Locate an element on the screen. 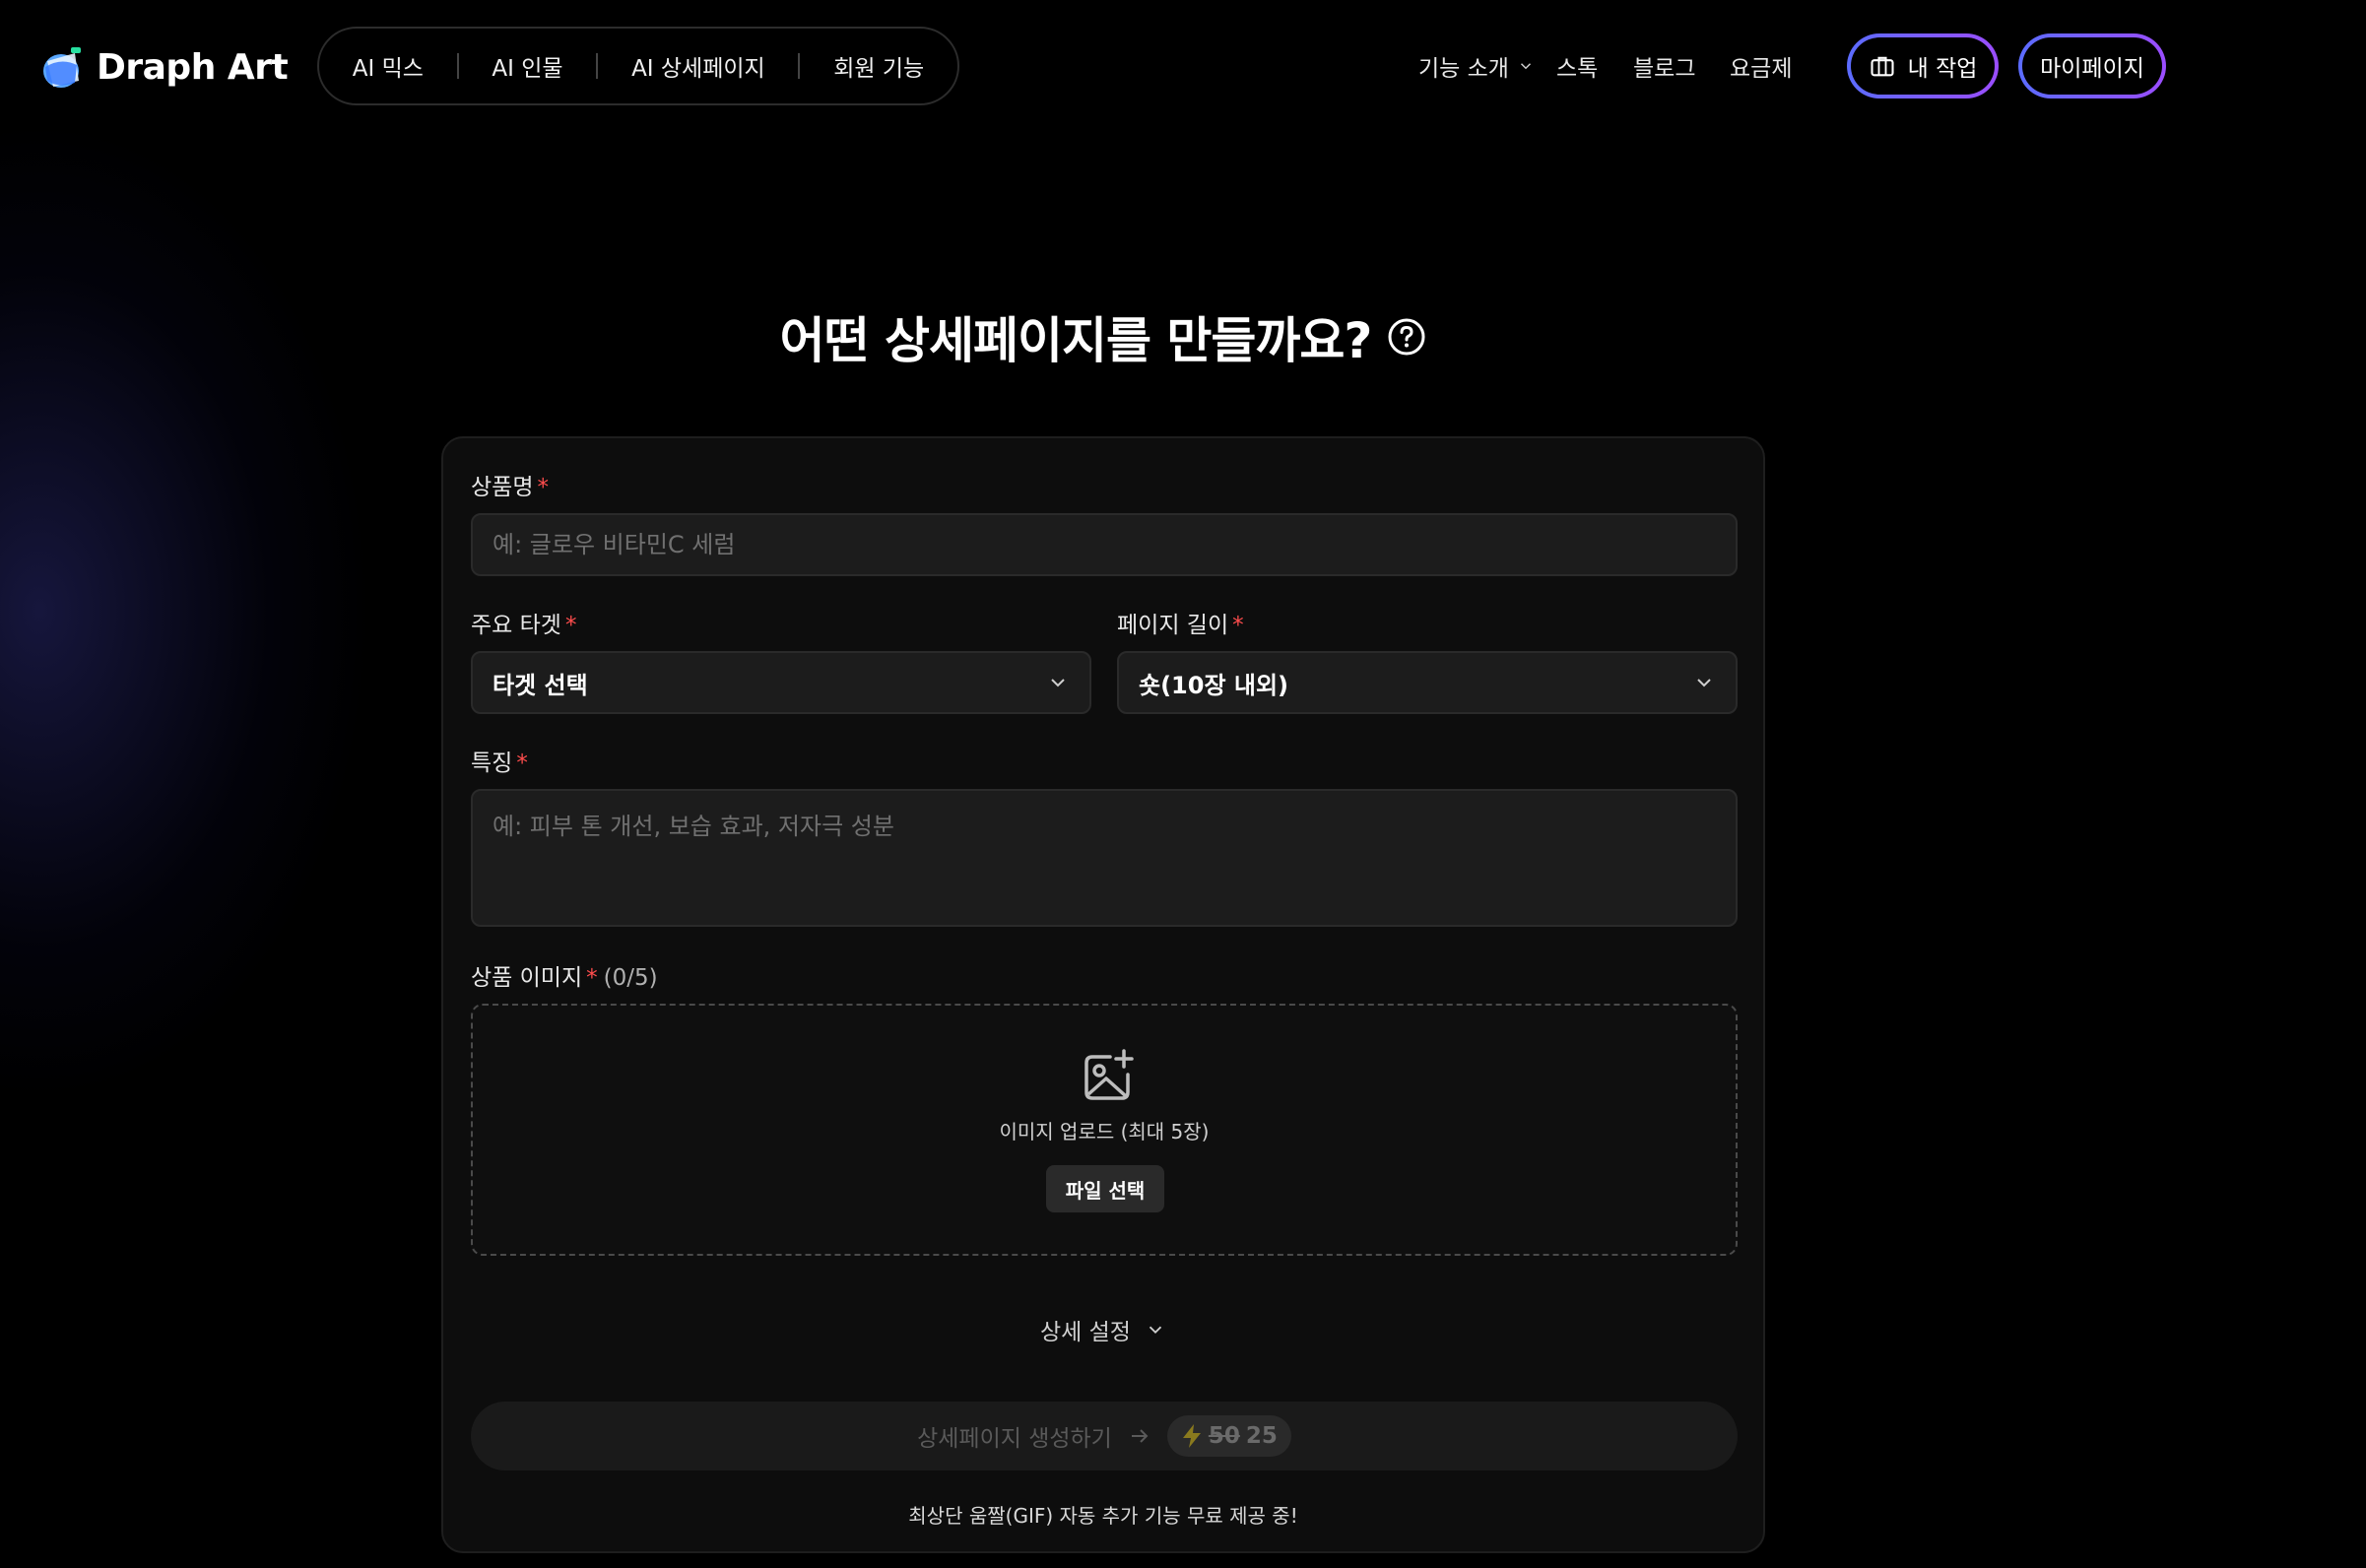 The image size is (2366, 1568). image-count: (0/5) is located at coordinates (630, 978).